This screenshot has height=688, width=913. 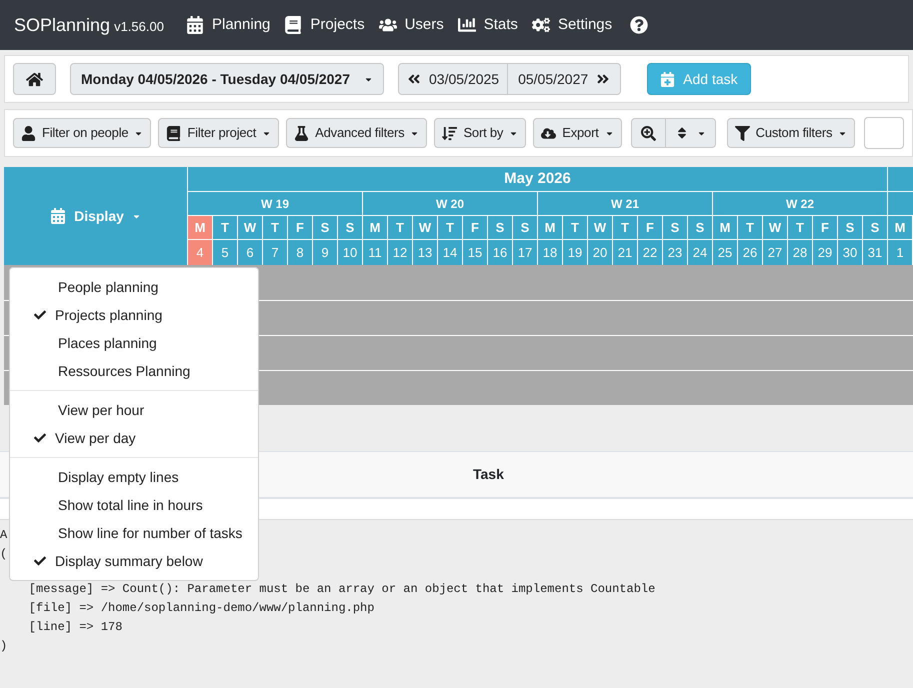 What do you see at coordinates (228, 25) in the screenshot?
I see `nav-link: Planning` at bounding box center [228, 25].